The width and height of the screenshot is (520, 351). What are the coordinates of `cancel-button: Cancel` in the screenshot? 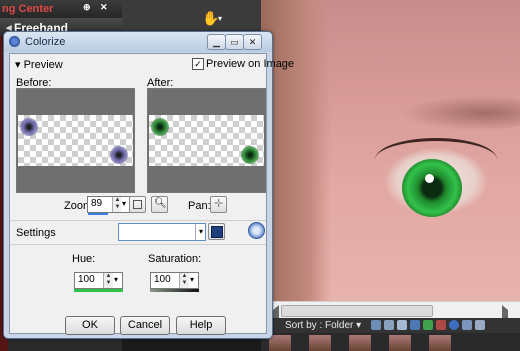 It's located at (145, 325).